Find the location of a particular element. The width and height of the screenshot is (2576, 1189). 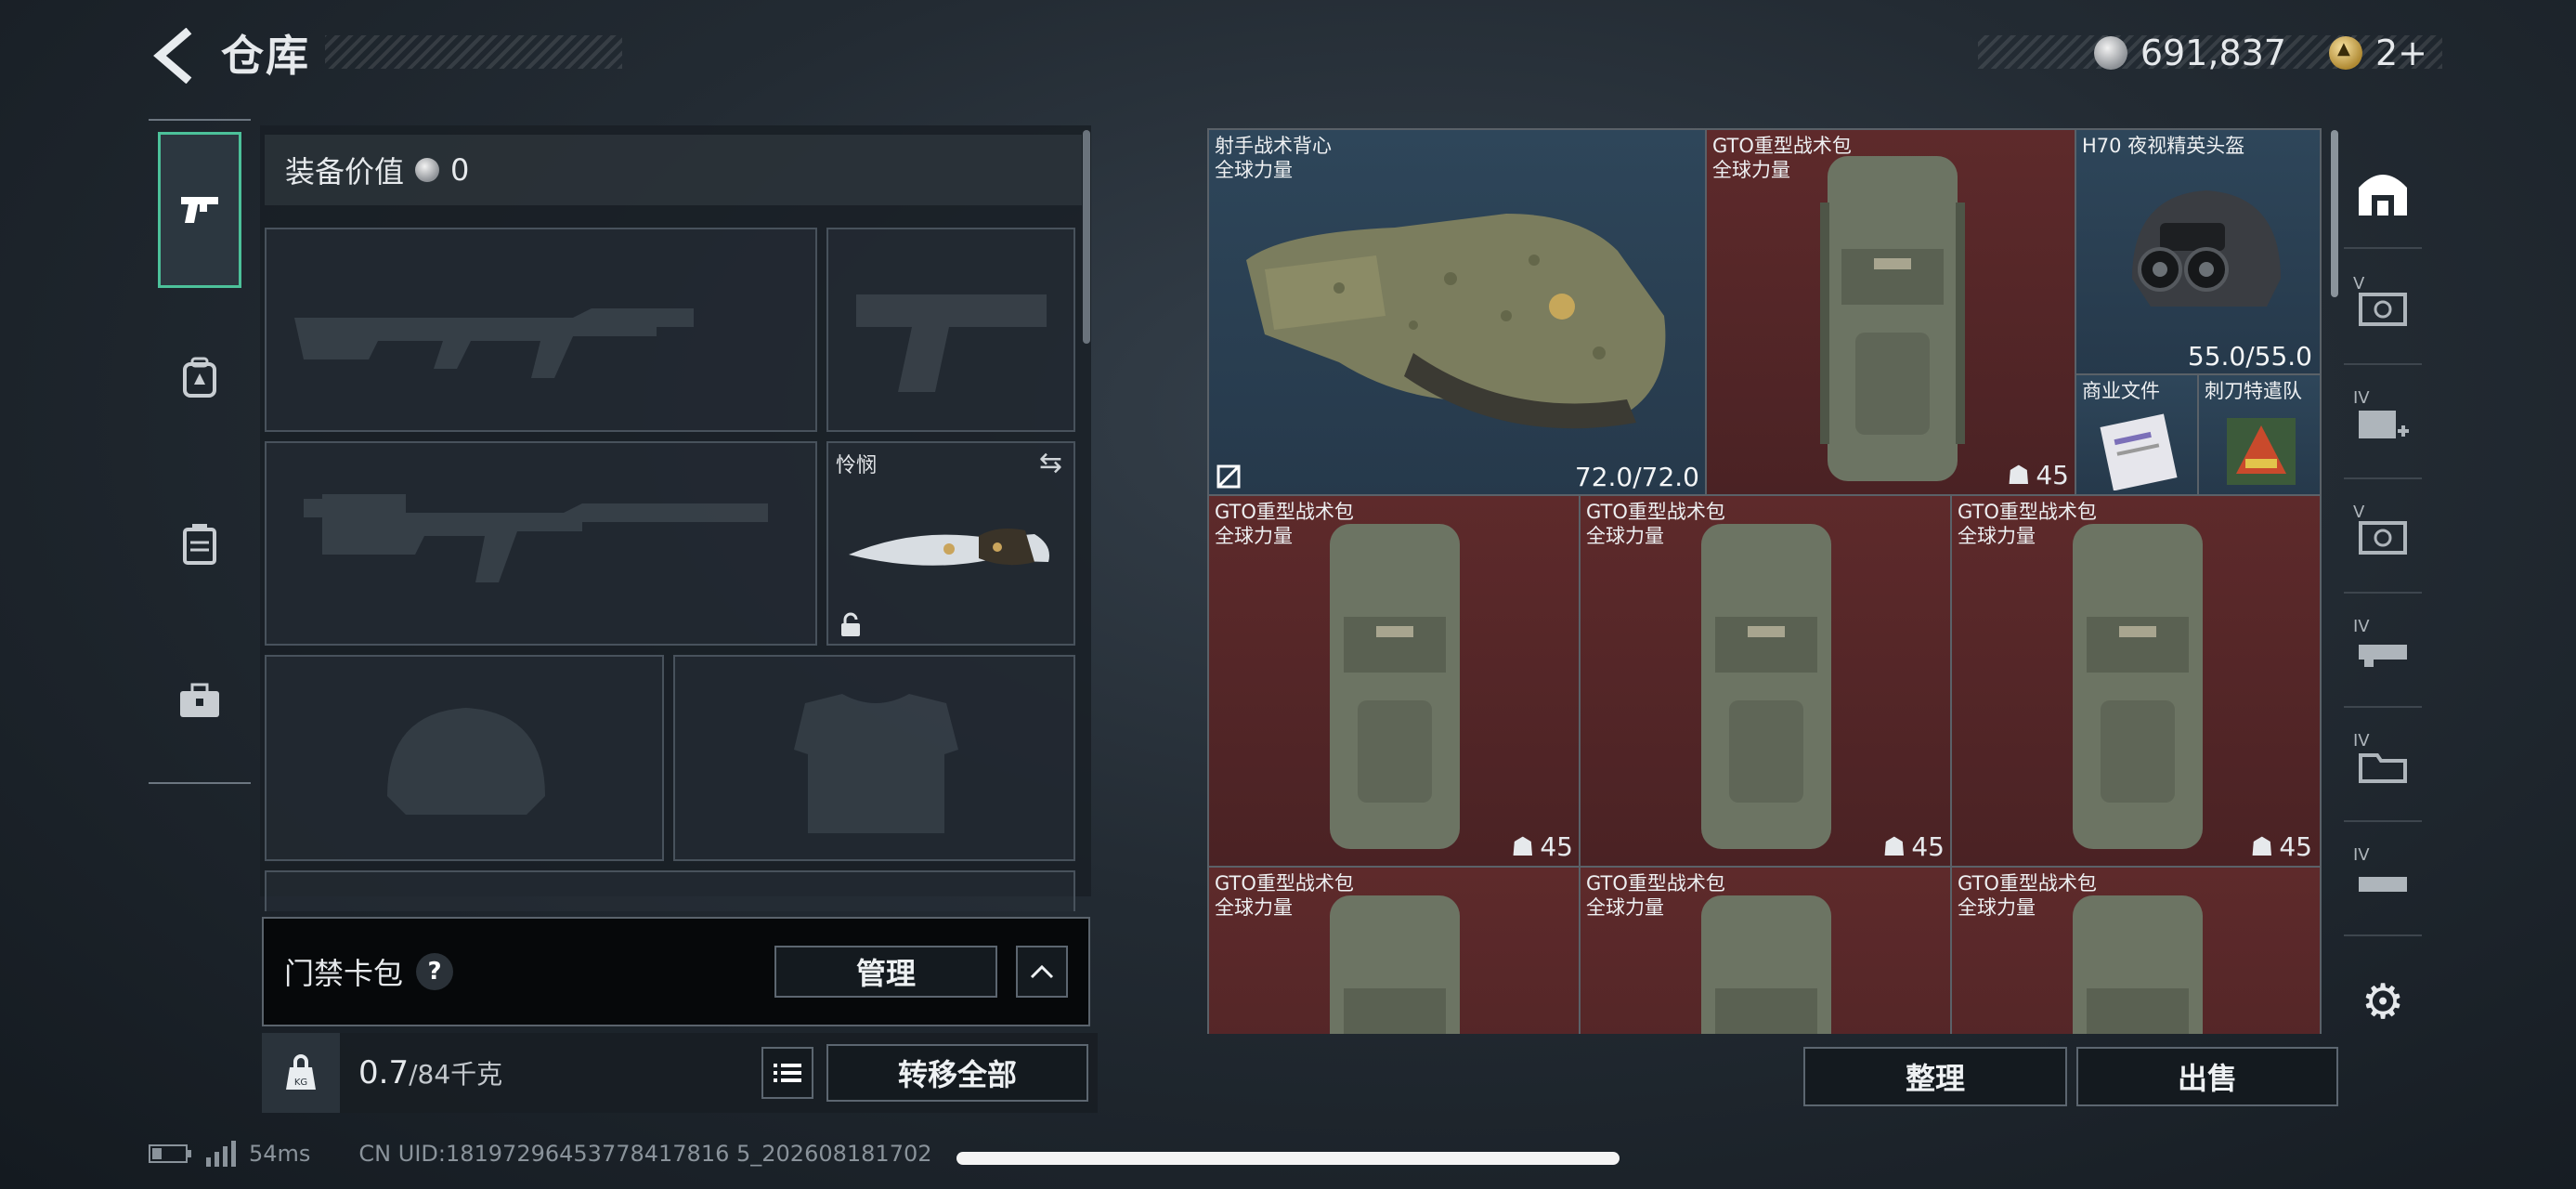

tab-storage-add: IV is located at coordinates (2383, 424).